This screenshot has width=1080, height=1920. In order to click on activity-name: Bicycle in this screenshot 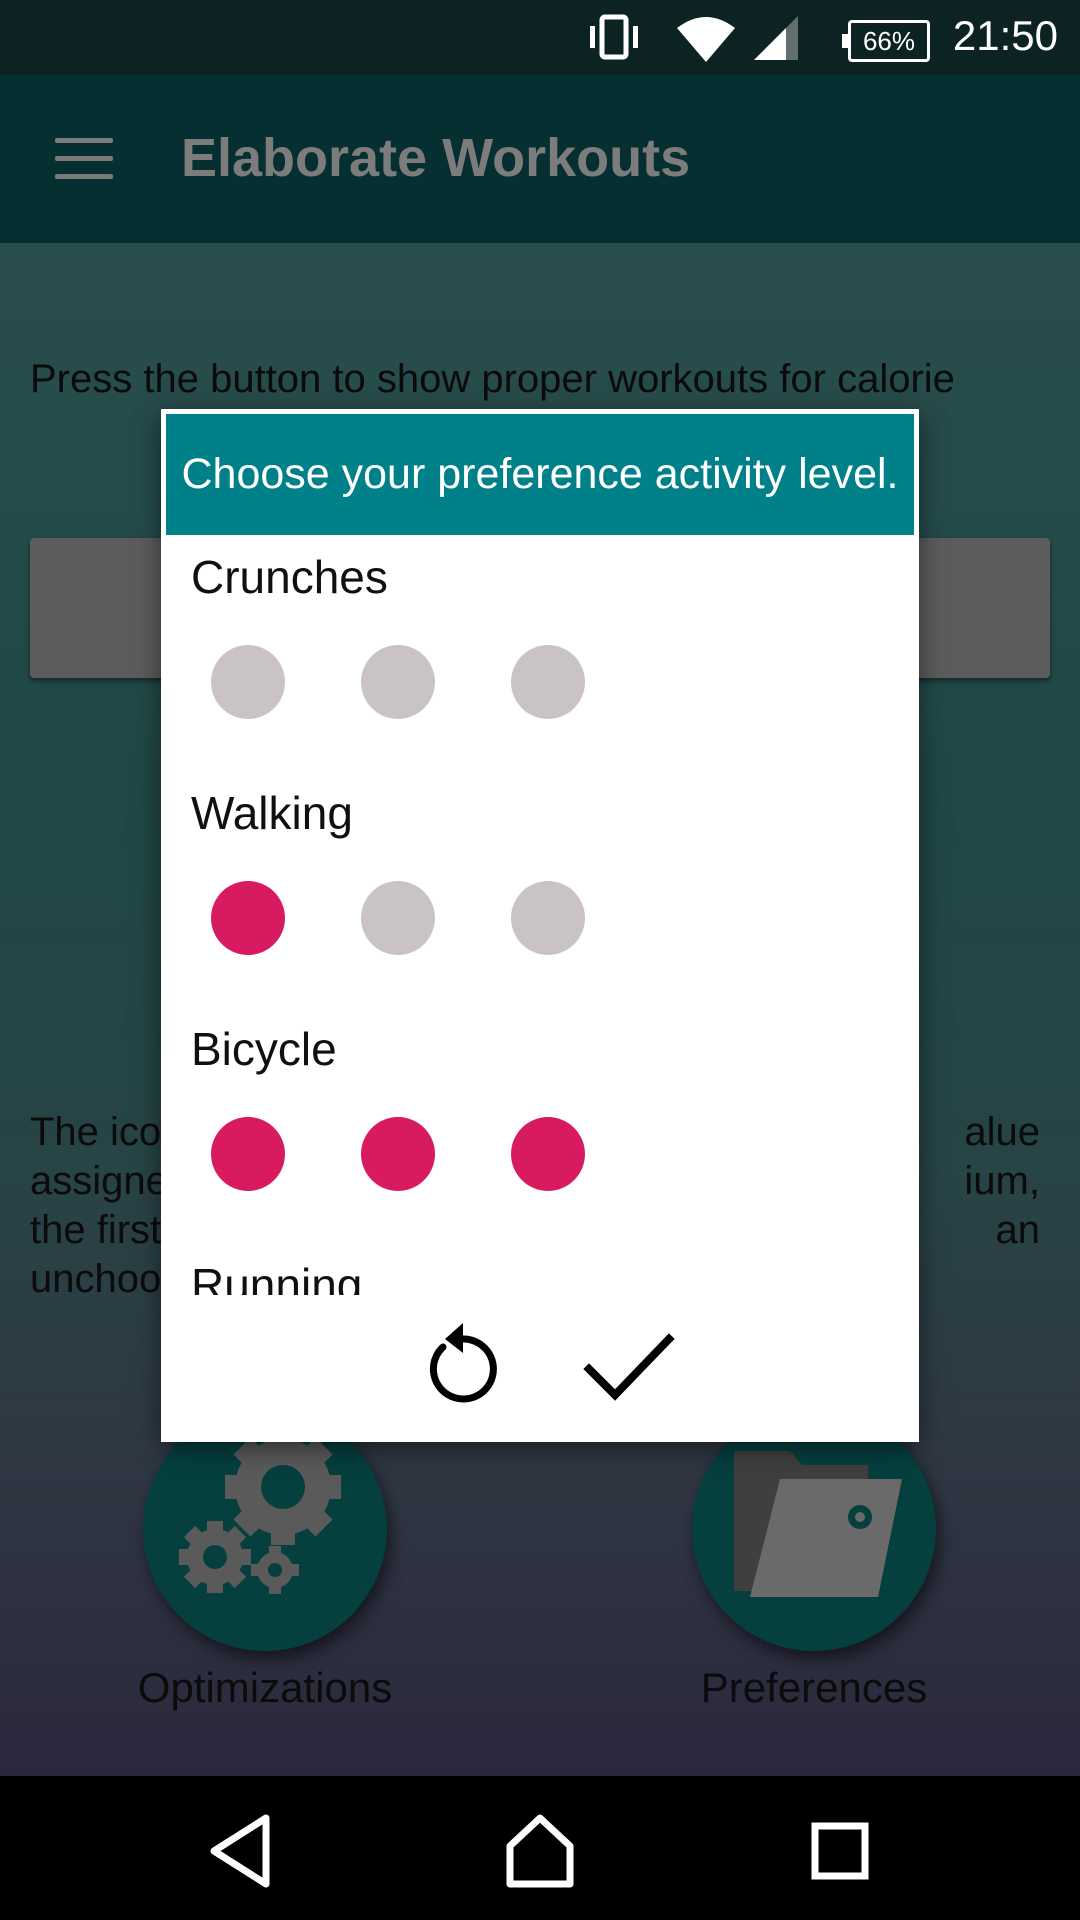, I will do `click(264, 1049)`.